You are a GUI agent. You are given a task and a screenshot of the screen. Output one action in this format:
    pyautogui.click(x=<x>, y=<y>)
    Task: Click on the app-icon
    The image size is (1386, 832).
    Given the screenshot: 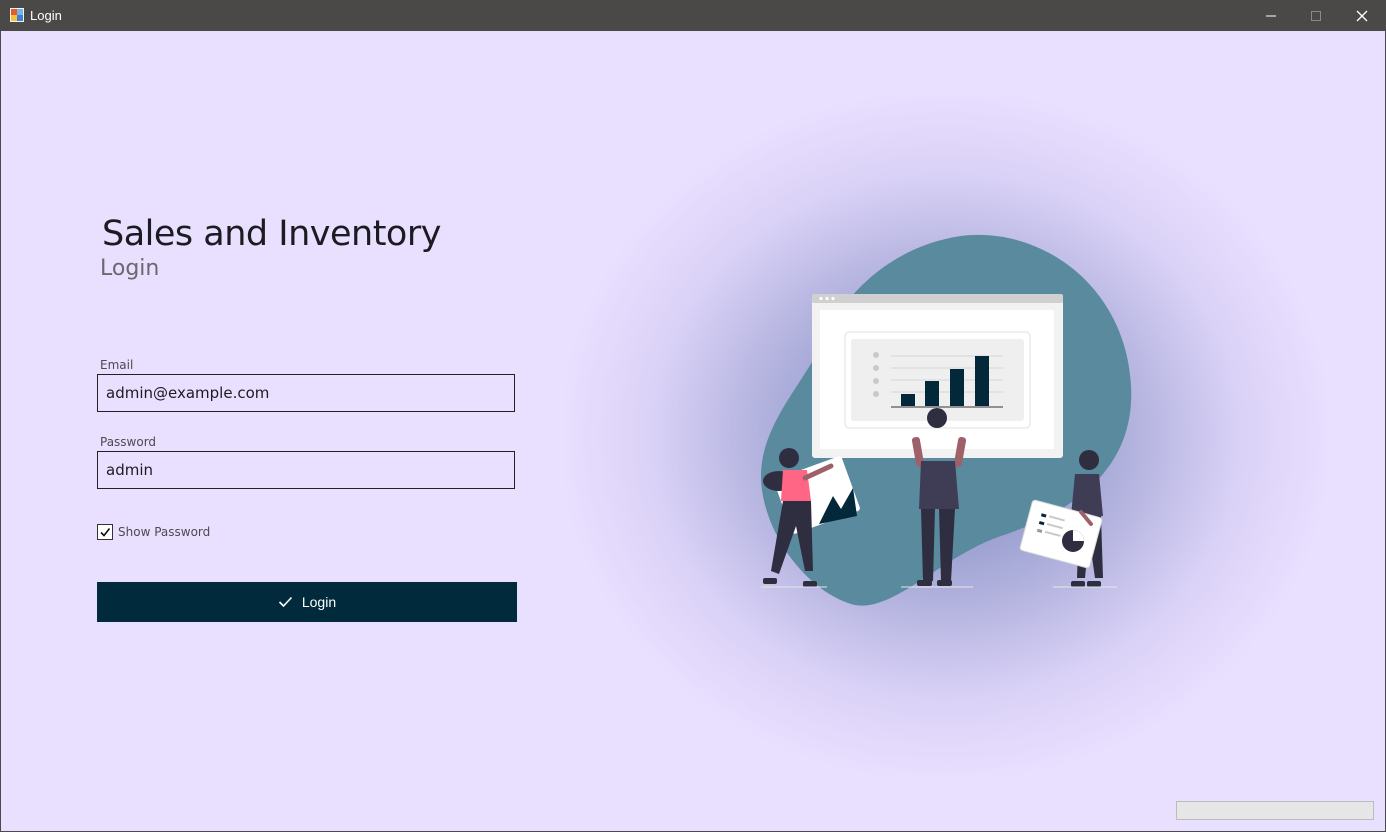 What is the action you would take?
    pyautogui.click(x=17, y=15)
    